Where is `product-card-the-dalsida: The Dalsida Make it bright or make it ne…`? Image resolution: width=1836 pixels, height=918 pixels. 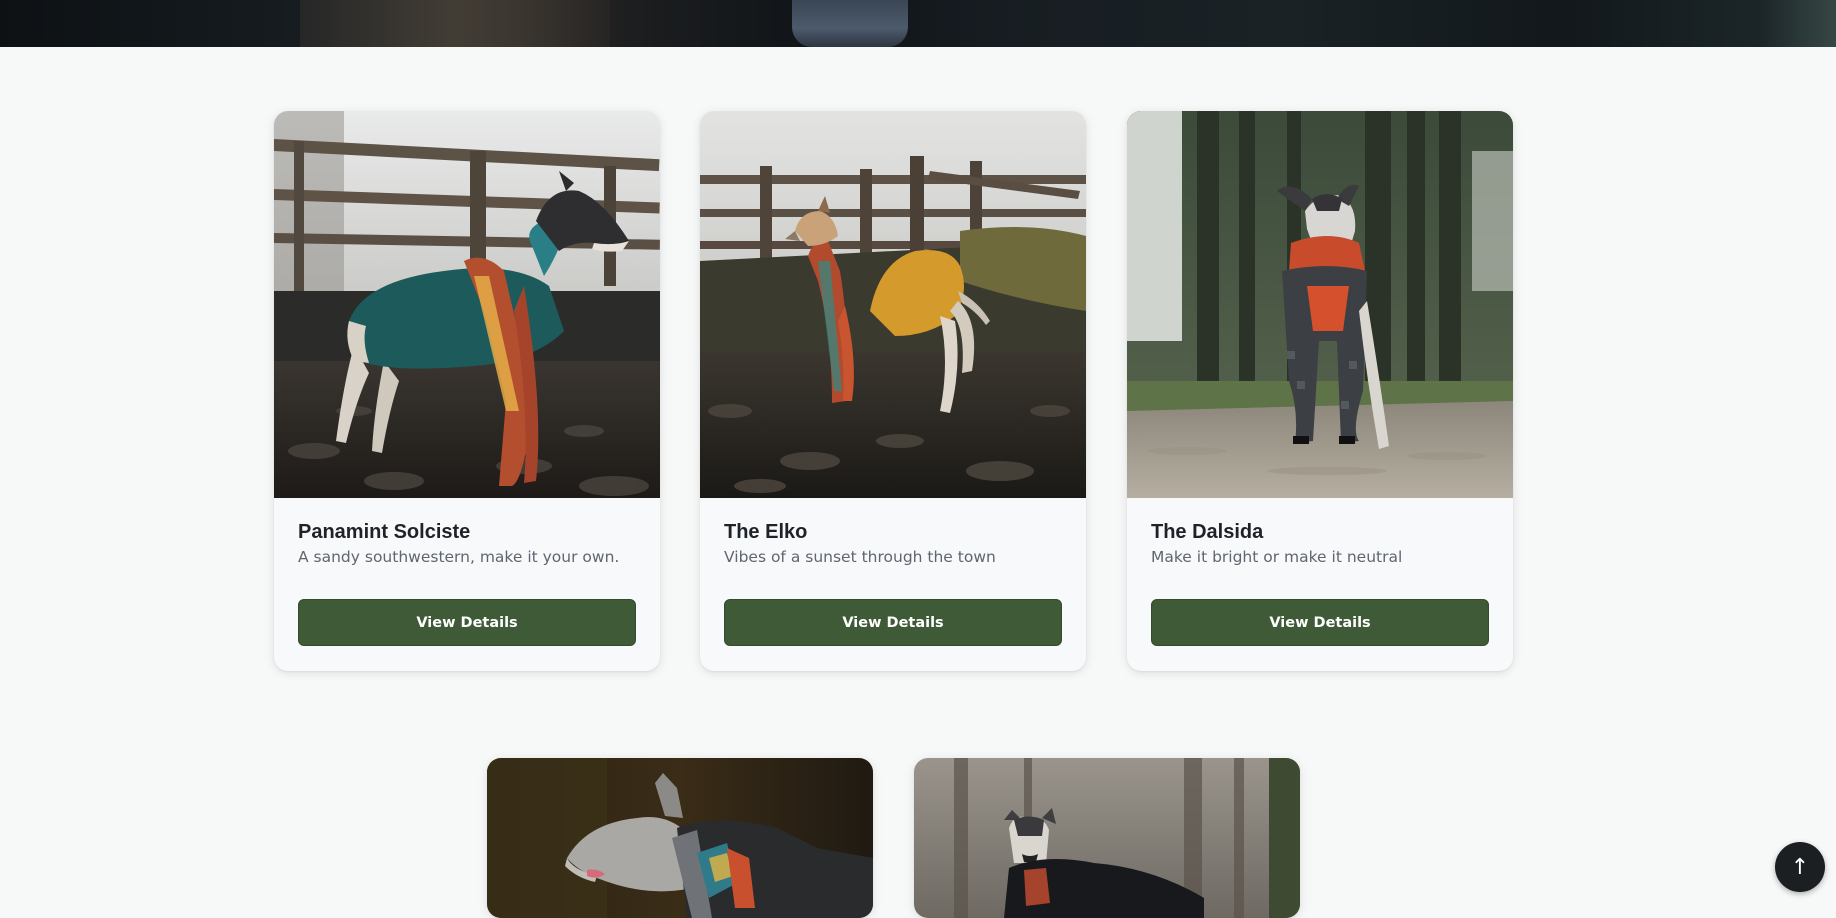
product-card-the-dalsida: The Dalsida Make it bright or make it ne… is located at coordinates (1320, 391).